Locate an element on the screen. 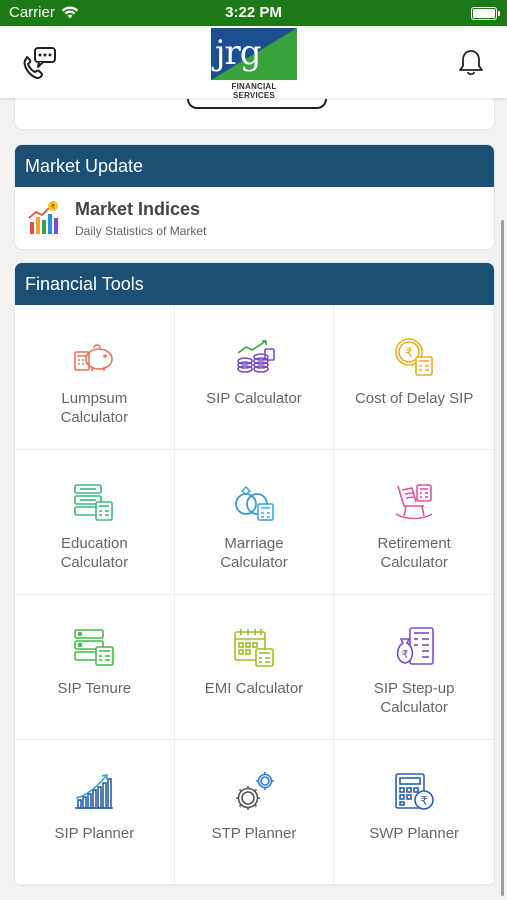  coins-stack-icon is located at coordinates (256, 356).